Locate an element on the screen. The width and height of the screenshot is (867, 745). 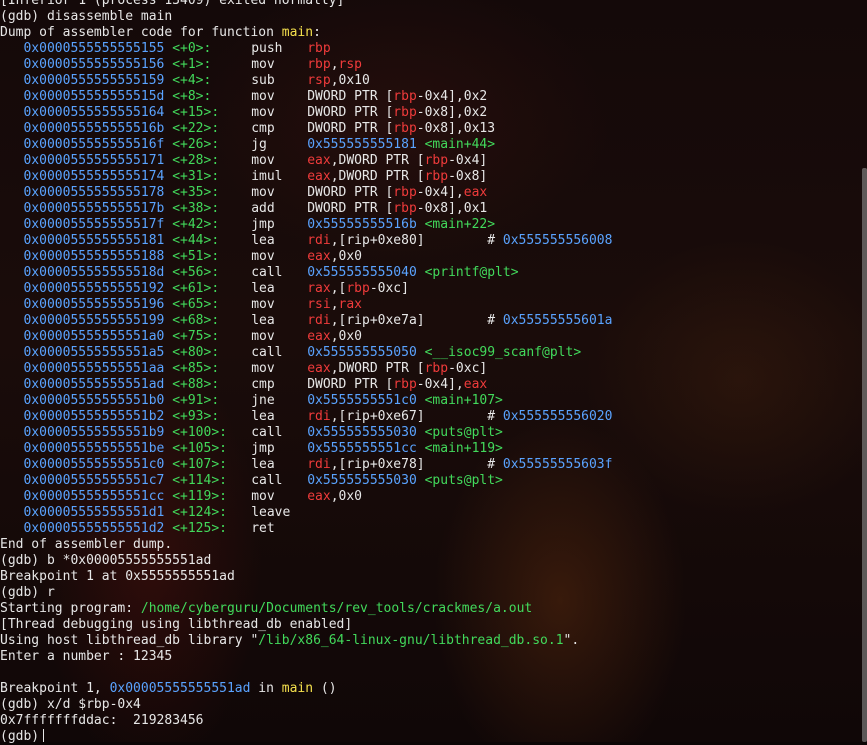
asm-instruction-row: 0x0000555555555159 <+4>: sub rsp,0x10 is located at coordinates (433, 81).